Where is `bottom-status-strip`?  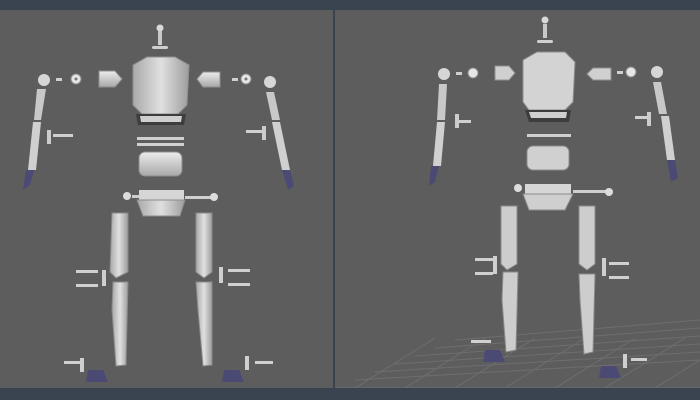
bottom-status-strip is located at coordinates (350, 394).